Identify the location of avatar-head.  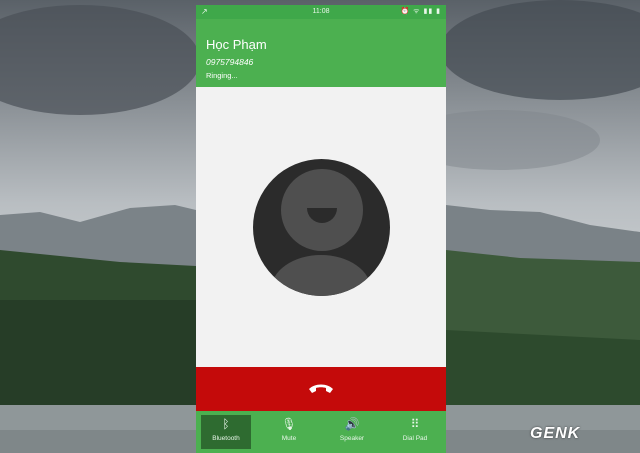
(322, 210).